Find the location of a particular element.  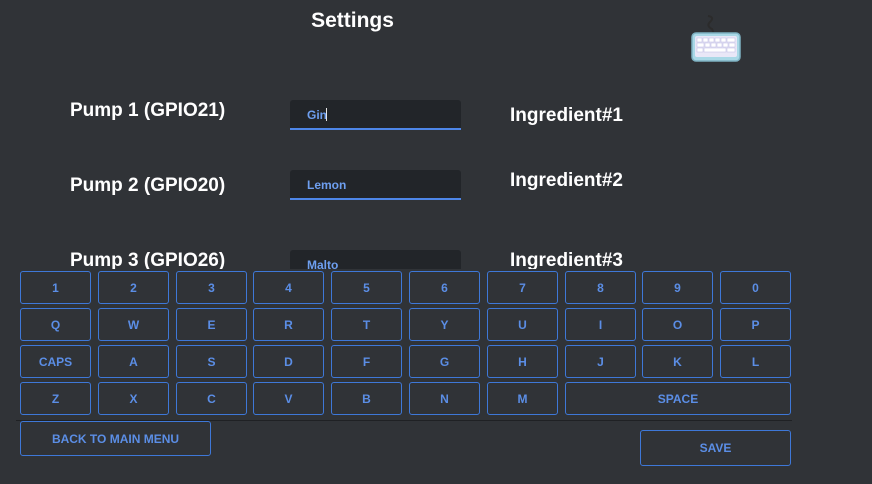

ingredient-1-label: Ingredient#1 is located at coordinates (566, 115).